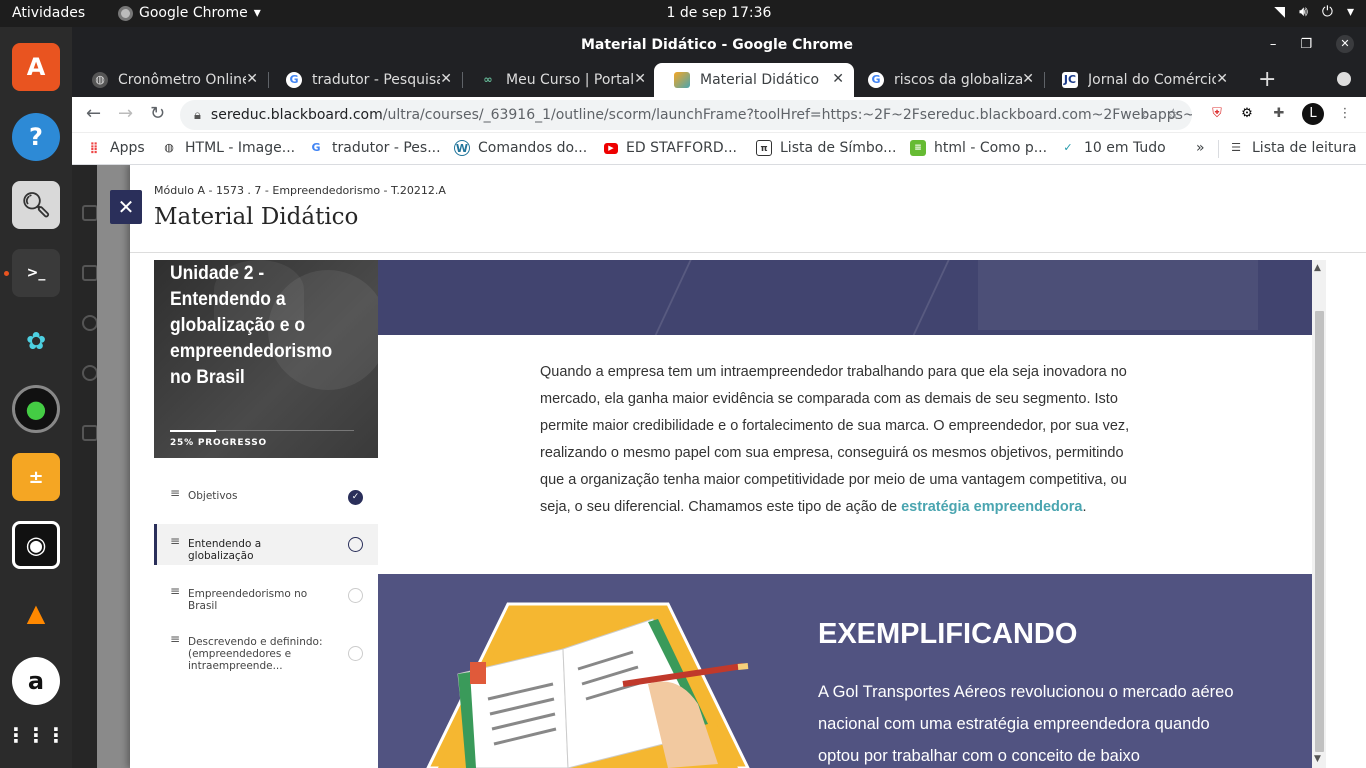 Image resolution: width=1366 pixels, height=768 pixels. Describe the element at coordinates (218, 443) in the screenshot. I see `progress-label: 25% PROGRESSO` at that location.